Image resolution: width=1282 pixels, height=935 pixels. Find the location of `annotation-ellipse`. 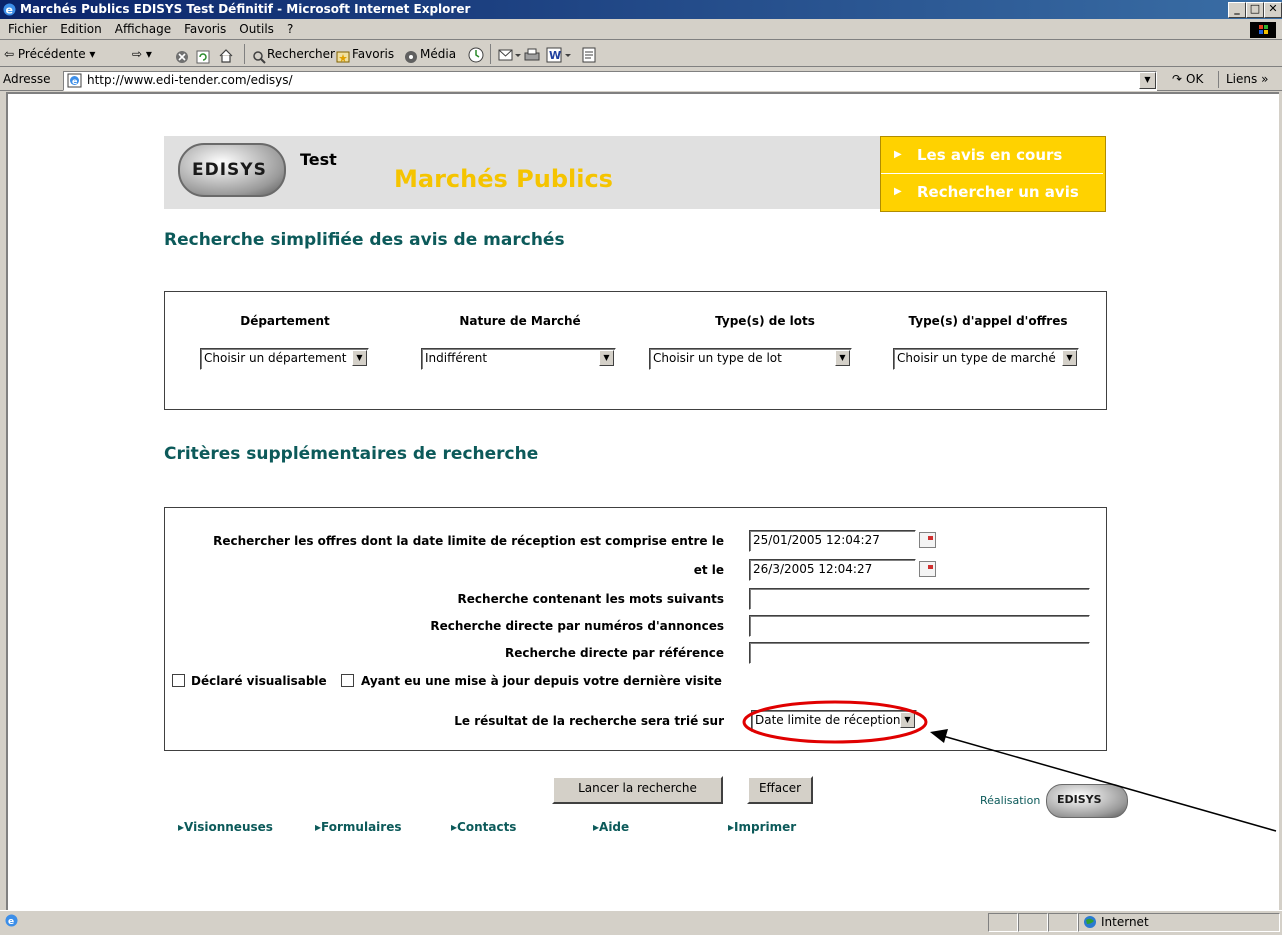

annotation-ellipse is located at coordinates (835, 722).